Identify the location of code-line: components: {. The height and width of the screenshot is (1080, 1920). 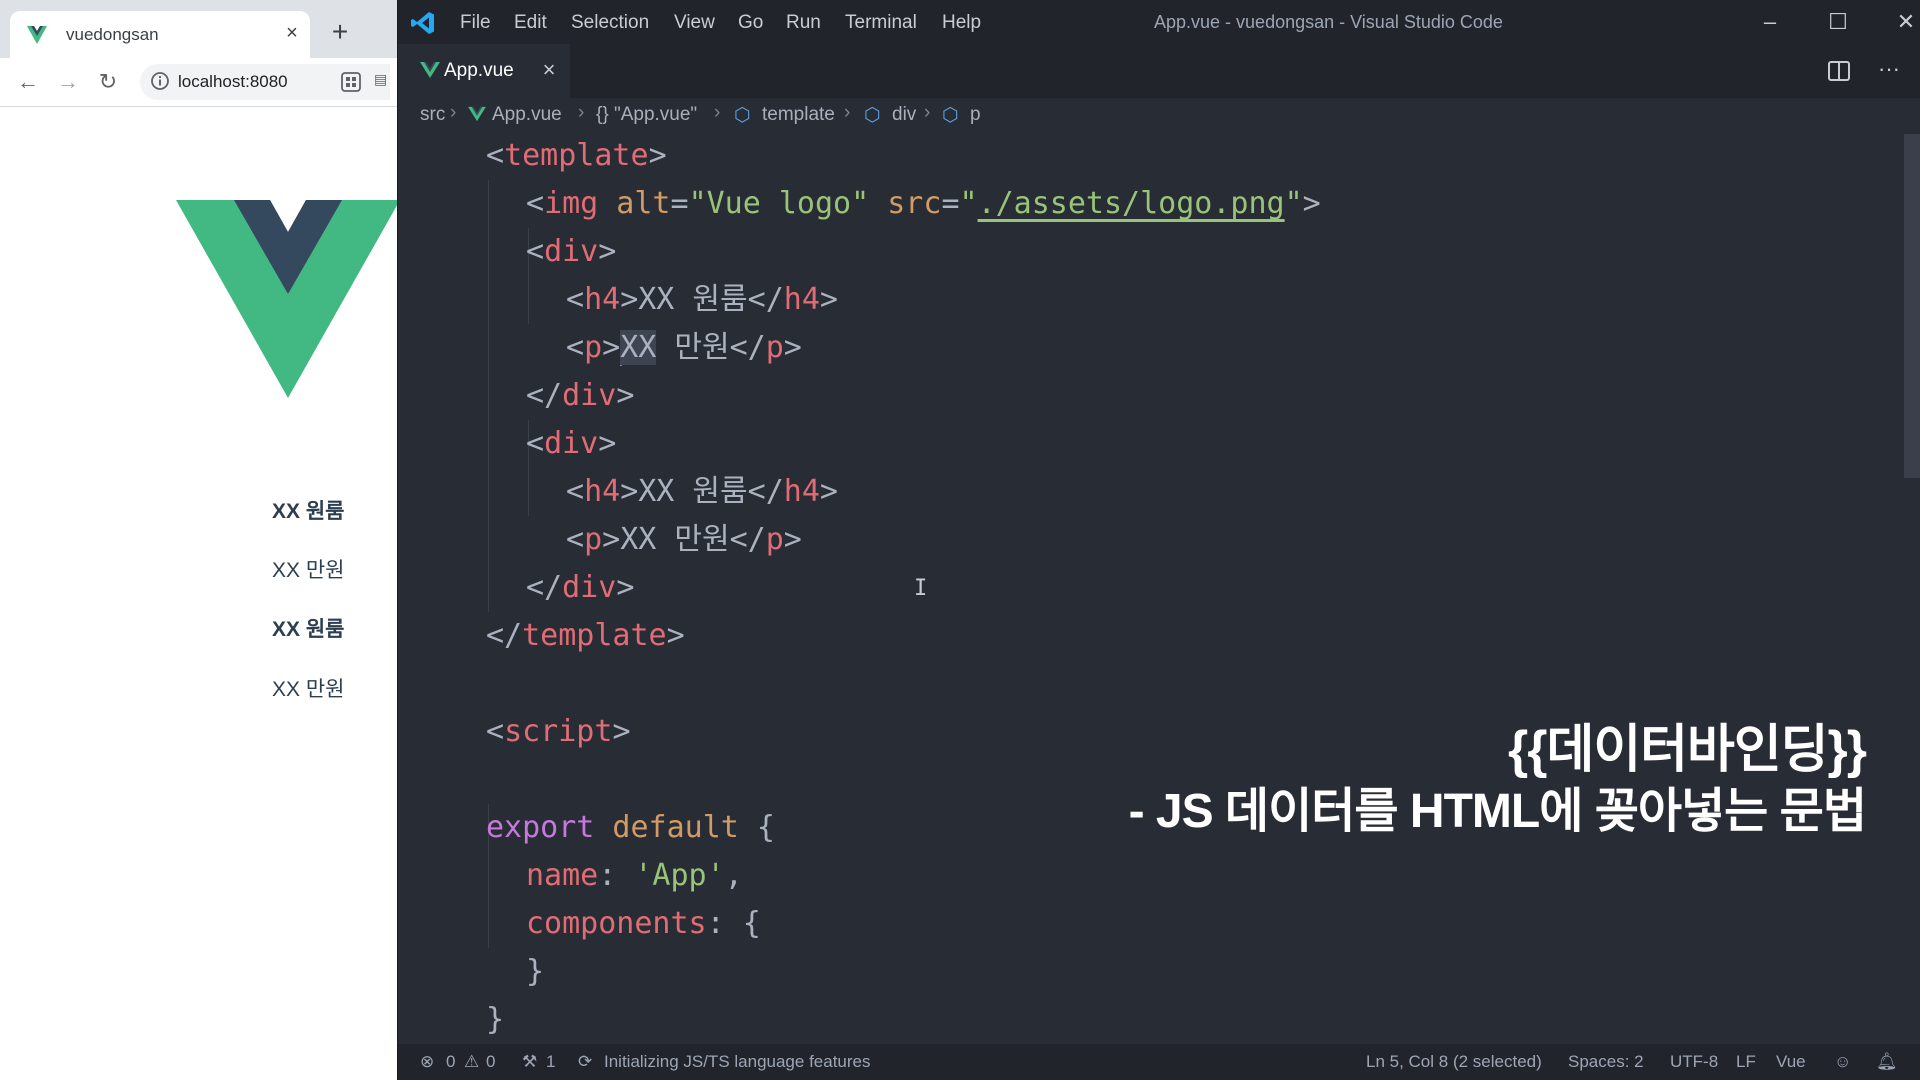
(643, 924).